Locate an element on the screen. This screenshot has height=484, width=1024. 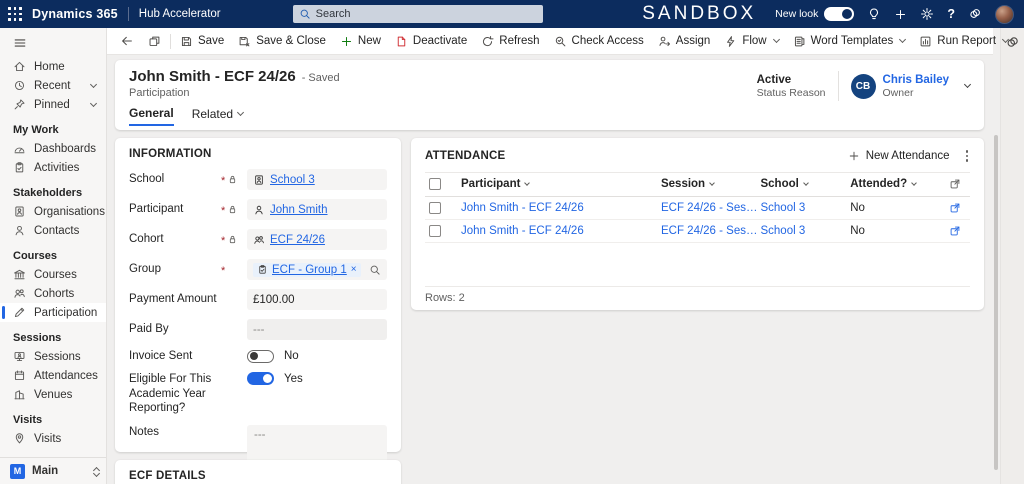
required-asterisk: * is located at coordinates (223, 240).